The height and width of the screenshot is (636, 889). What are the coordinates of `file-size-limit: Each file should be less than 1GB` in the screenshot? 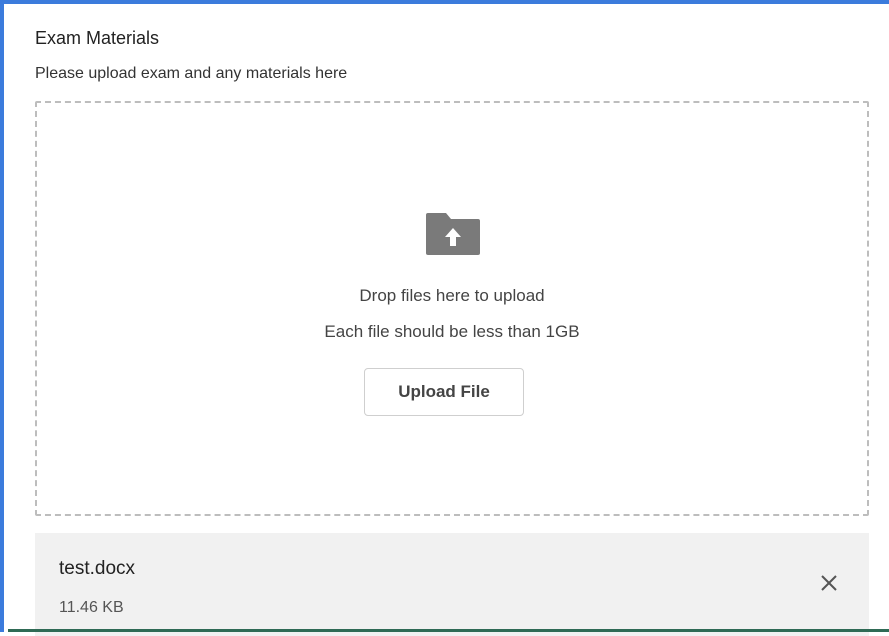 It's located at (452, 331).